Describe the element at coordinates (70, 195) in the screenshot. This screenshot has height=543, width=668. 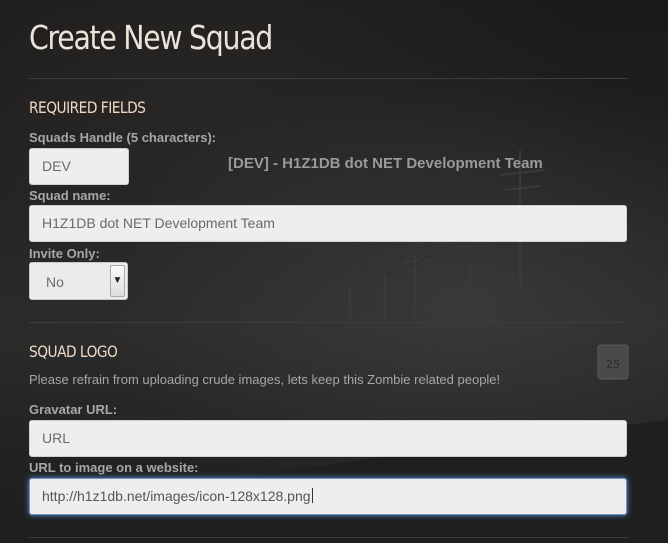
I see `squad-name-label: Squad name:` at that location.